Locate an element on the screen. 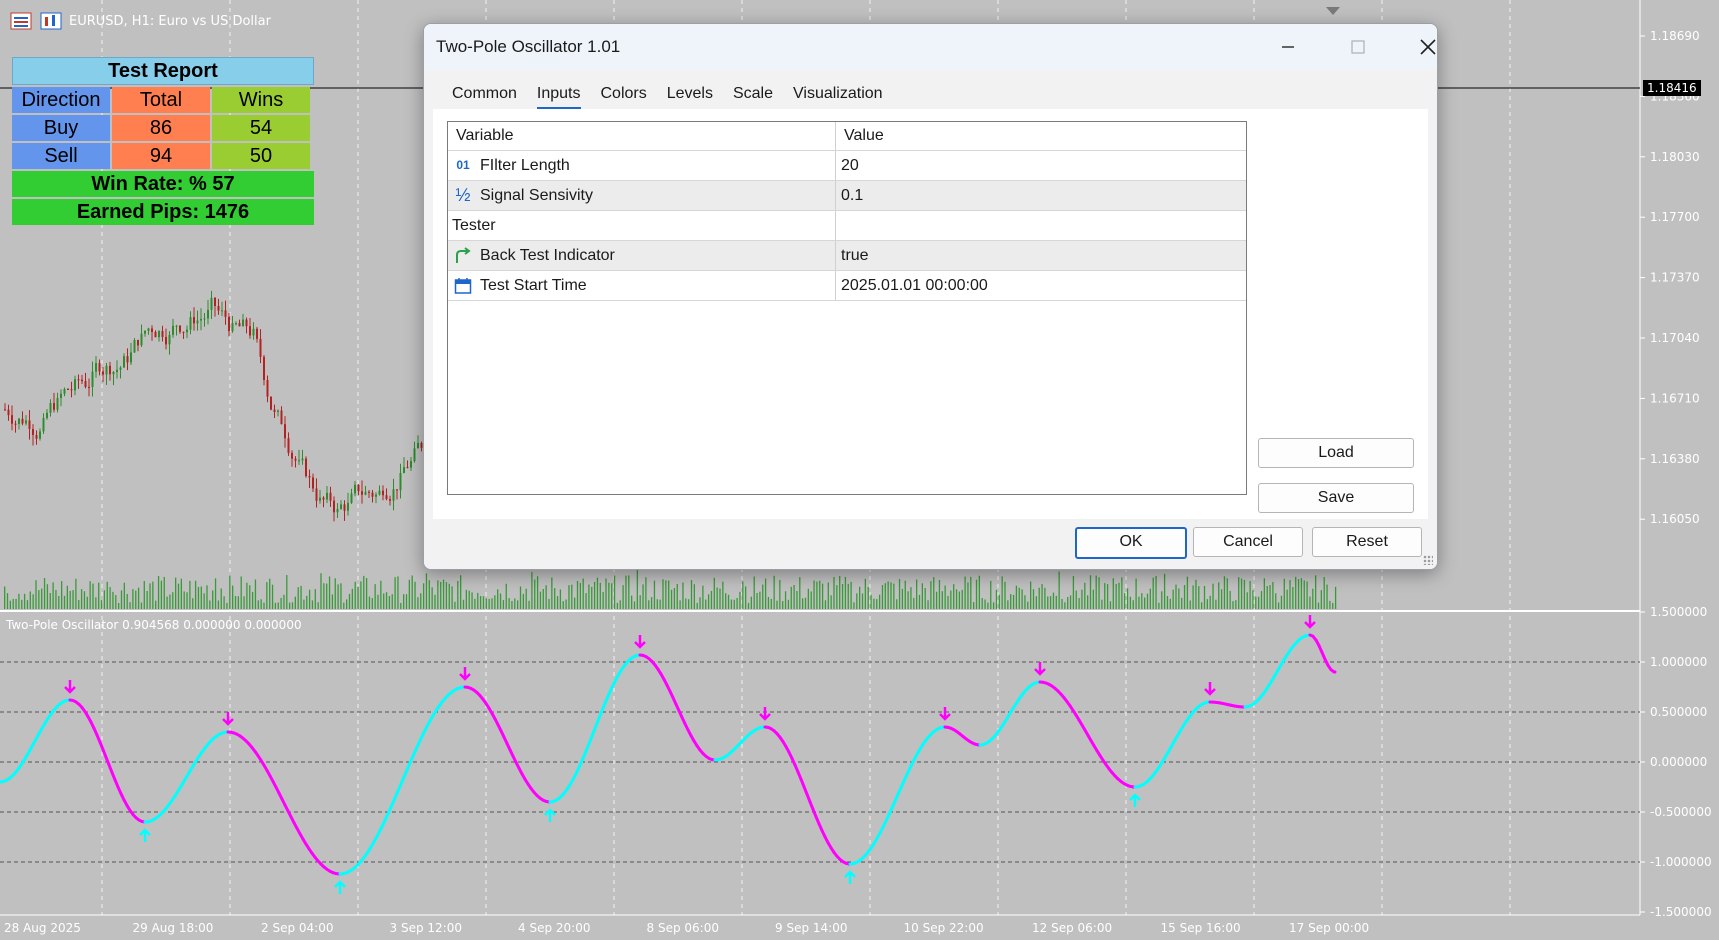 This screenshot has width=1719, height=940. input-row-filter-length: 01 FIlter Length 20 is located at coordinates (847, 166).